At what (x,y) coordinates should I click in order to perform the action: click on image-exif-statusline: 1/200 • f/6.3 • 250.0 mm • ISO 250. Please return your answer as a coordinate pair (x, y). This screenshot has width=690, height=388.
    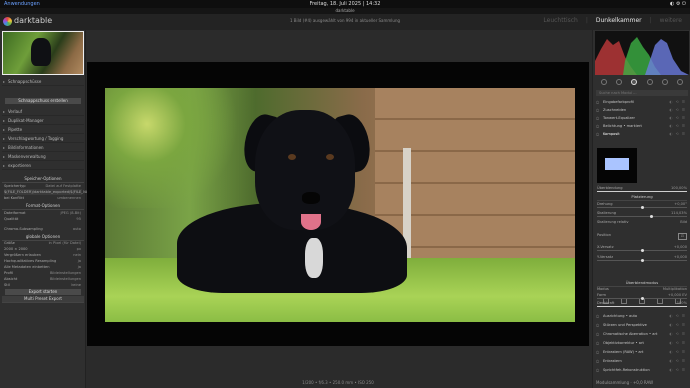
    Looking at the image, I should click on (338, 382).